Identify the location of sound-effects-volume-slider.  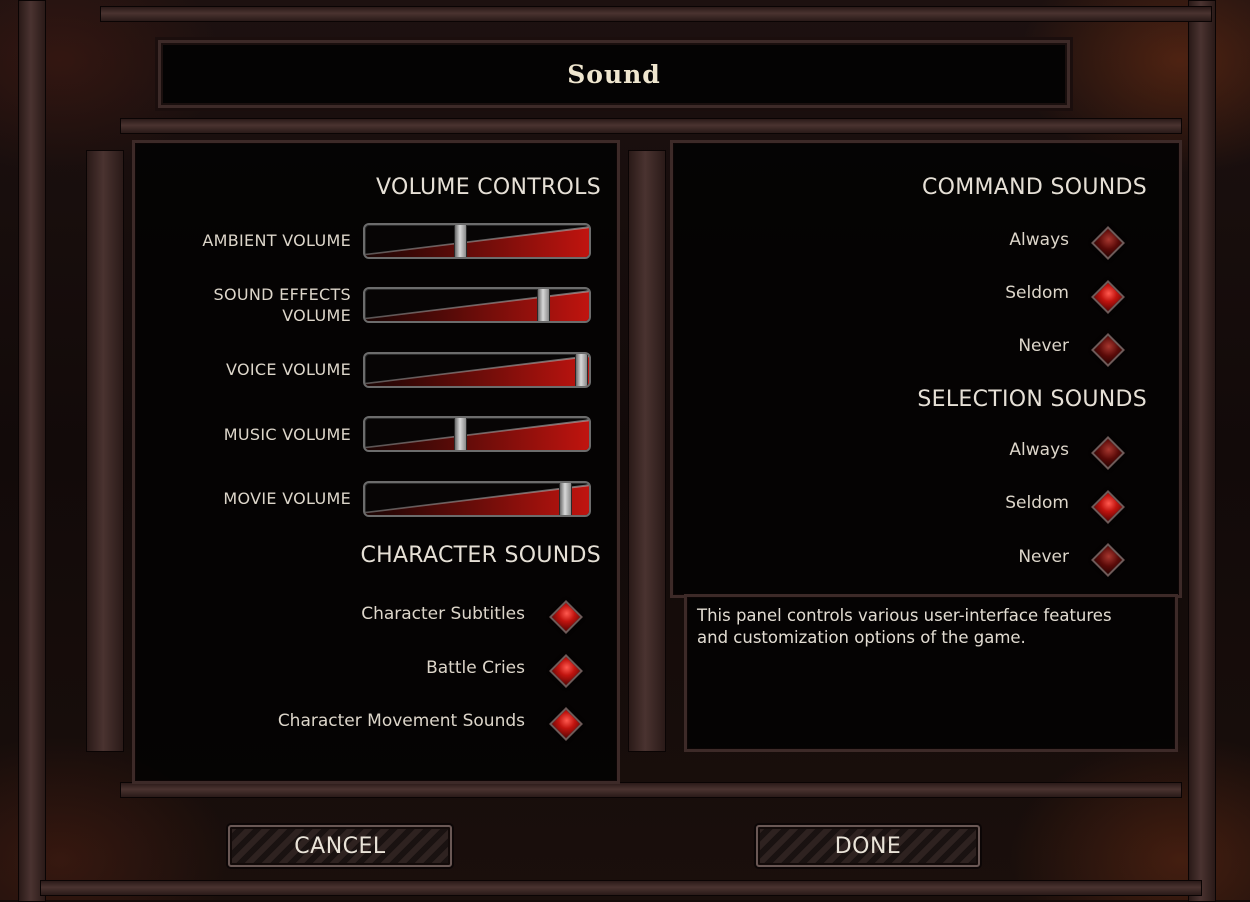
(477, 305).